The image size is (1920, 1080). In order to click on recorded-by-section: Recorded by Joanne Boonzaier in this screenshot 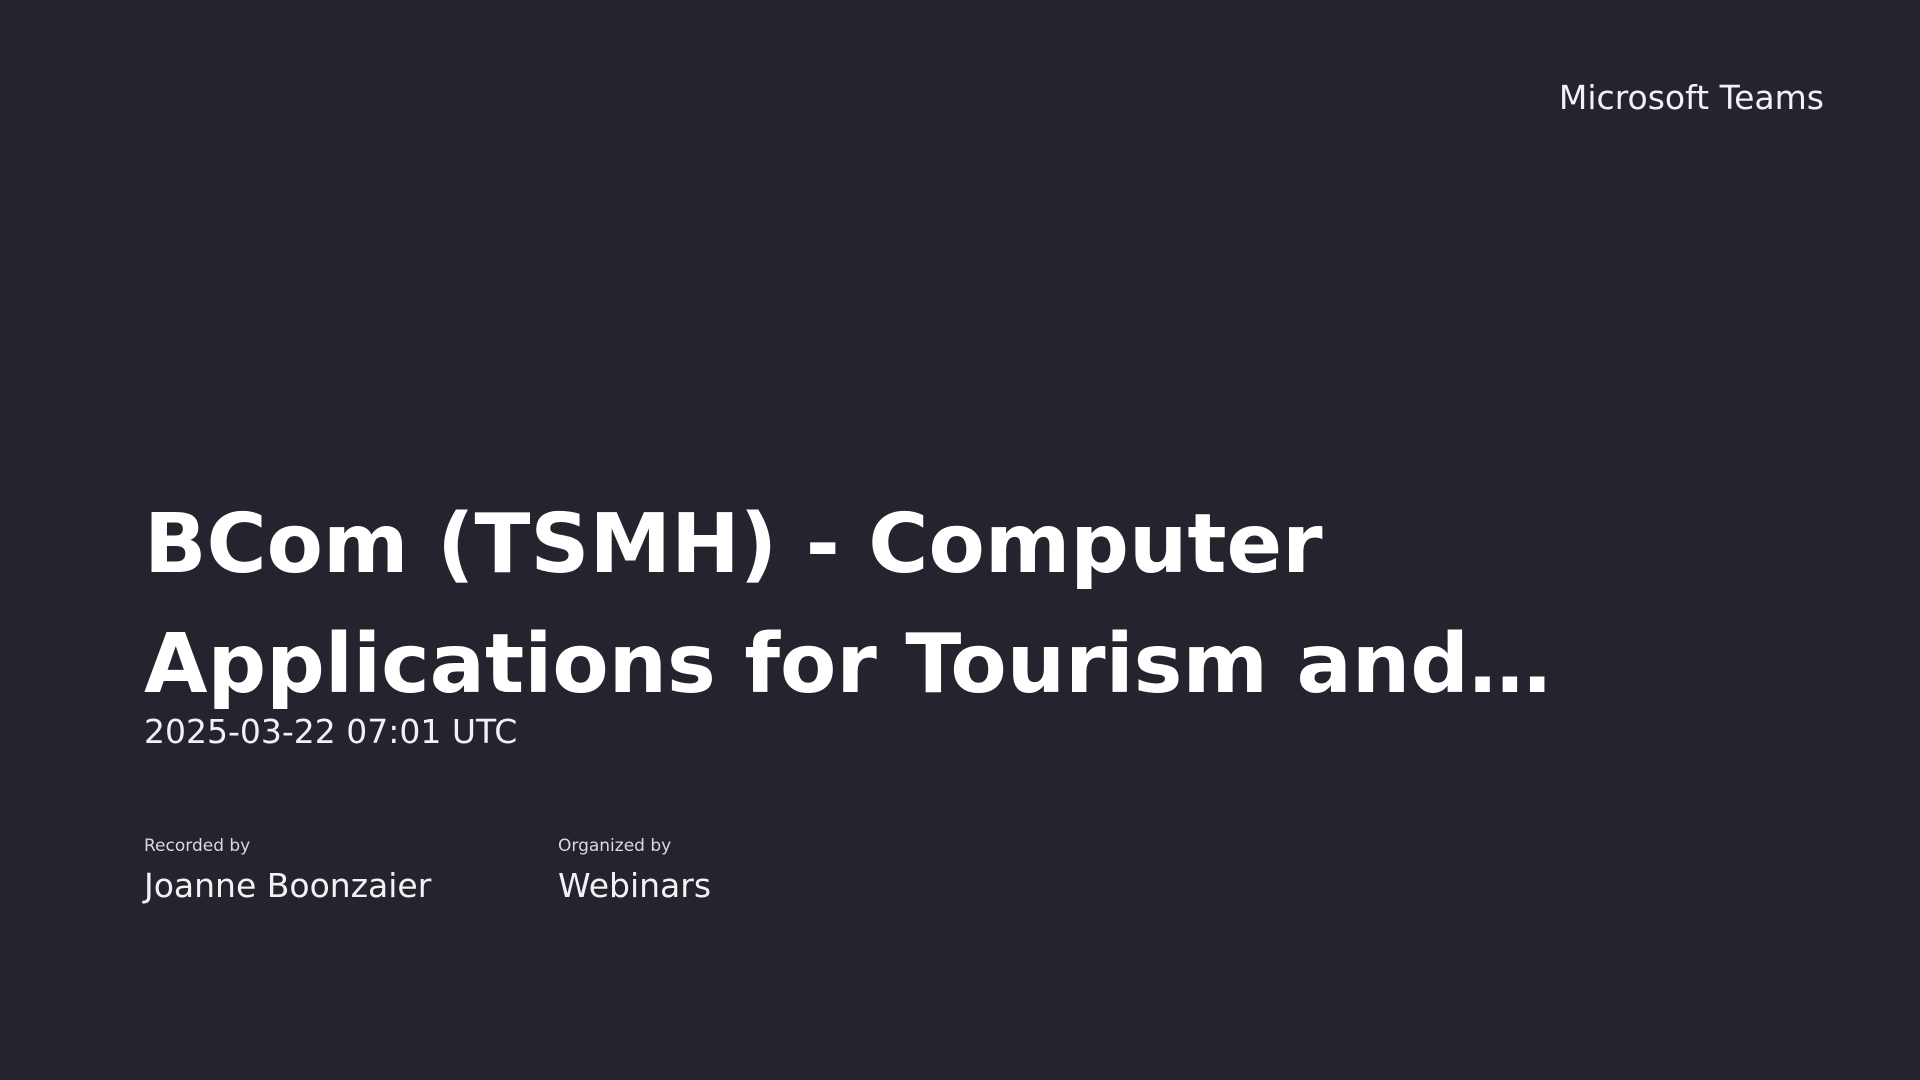, I will do `click(287, 871)`.